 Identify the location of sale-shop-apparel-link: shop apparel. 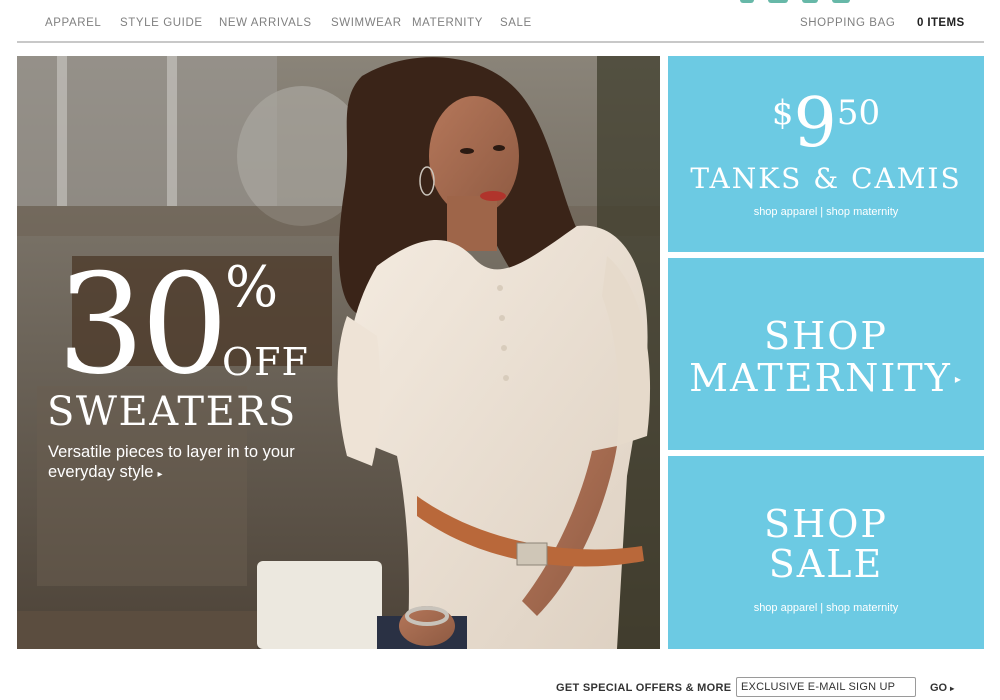
(786, 608).